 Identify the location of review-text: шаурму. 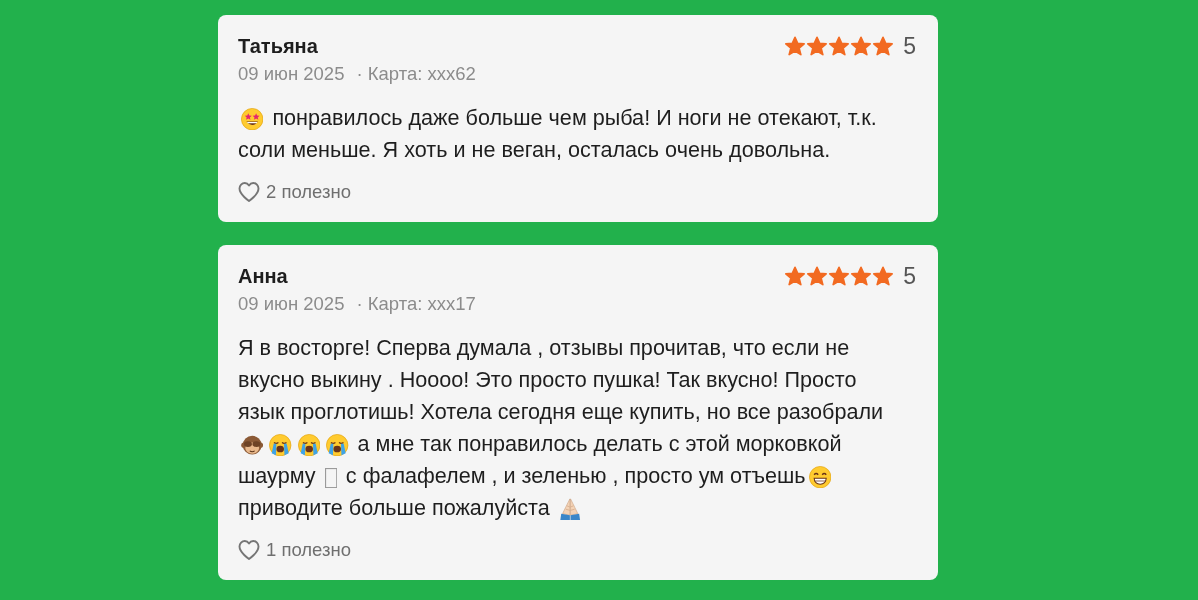
(277, 475).